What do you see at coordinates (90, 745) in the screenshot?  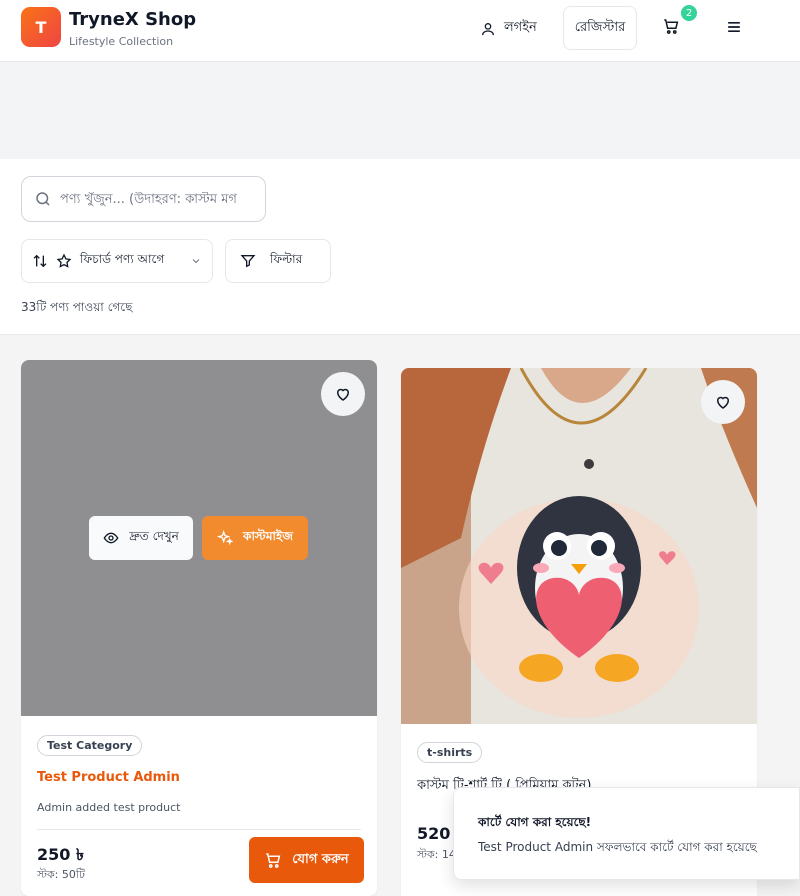 I see `category-badge: Test Category` at bounding box center [90, 745].